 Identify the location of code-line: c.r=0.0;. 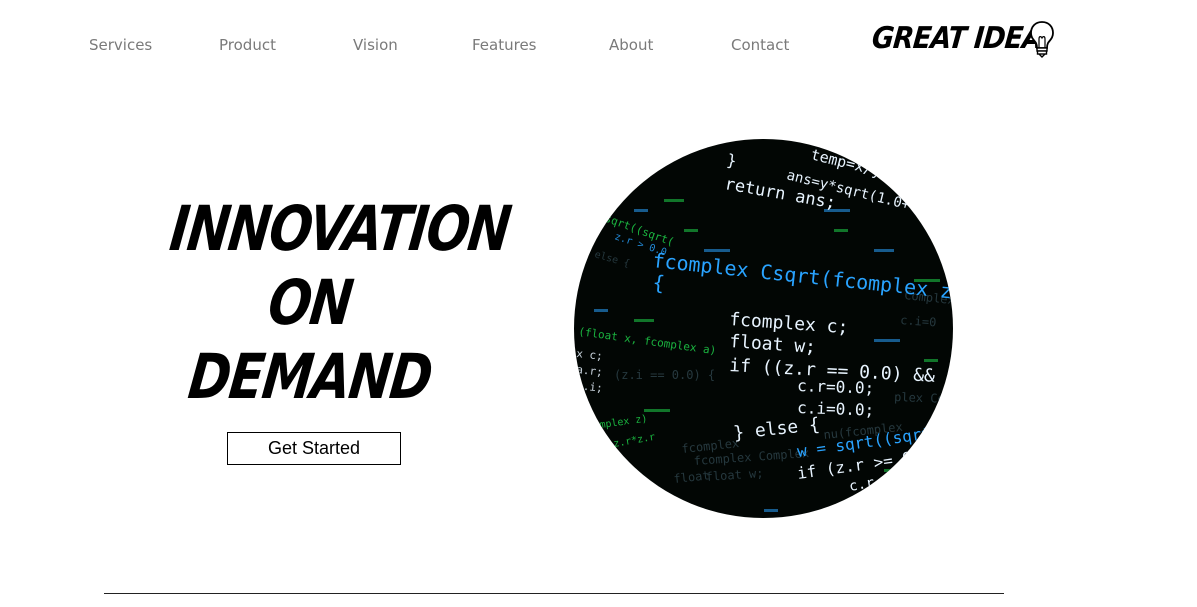
(836, 387).